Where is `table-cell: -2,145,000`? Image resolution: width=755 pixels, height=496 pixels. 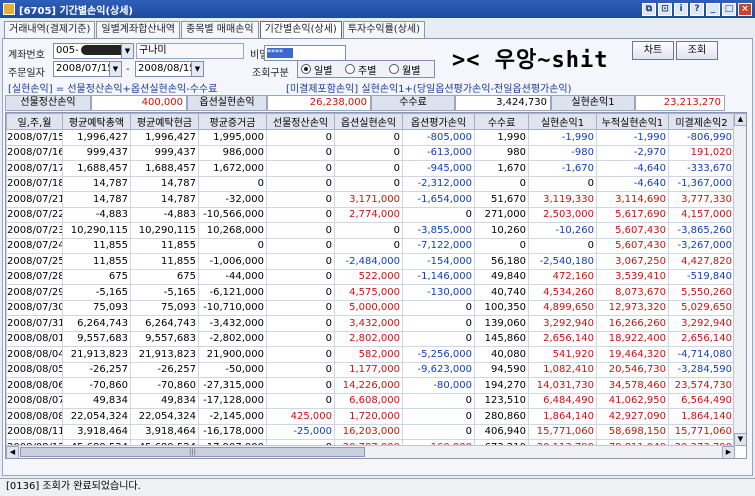
table-cell: -2,145,000 is located at coordinates (232, 416).